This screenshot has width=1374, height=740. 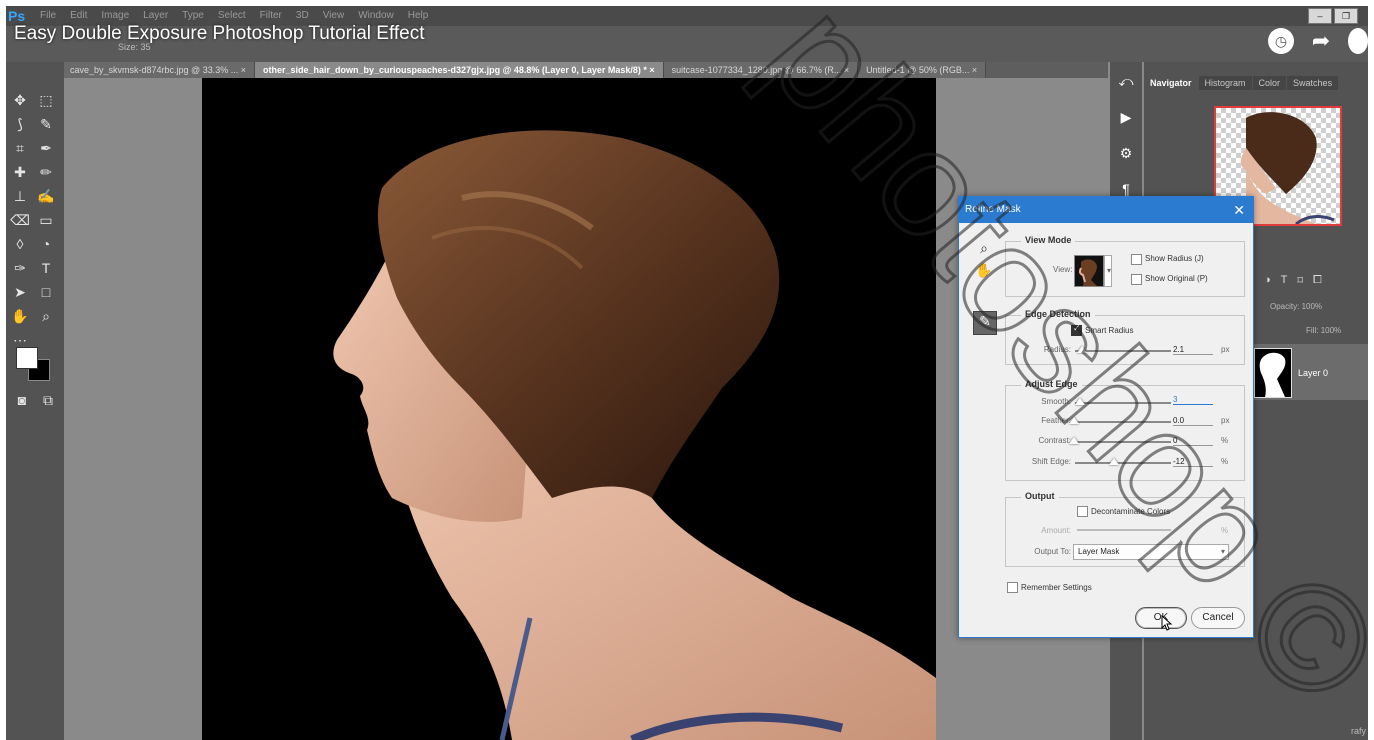 What do you see at coordinates (20, 124) in the screenshot?
I see `lasso-tool-icon: ⟆` at bounding box center [20, 124].